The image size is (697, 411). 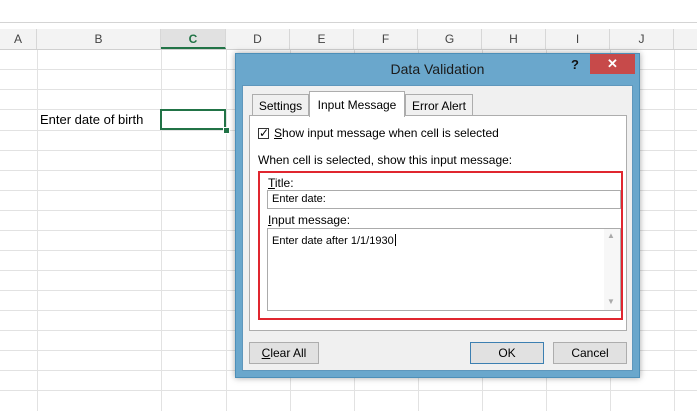 What do you see at coordinates (444, 269) in the screenshot?
I see `input-message-textarea: Enter date after 1/1/1930 ▲ ▼` at bounding box center [444, 269].